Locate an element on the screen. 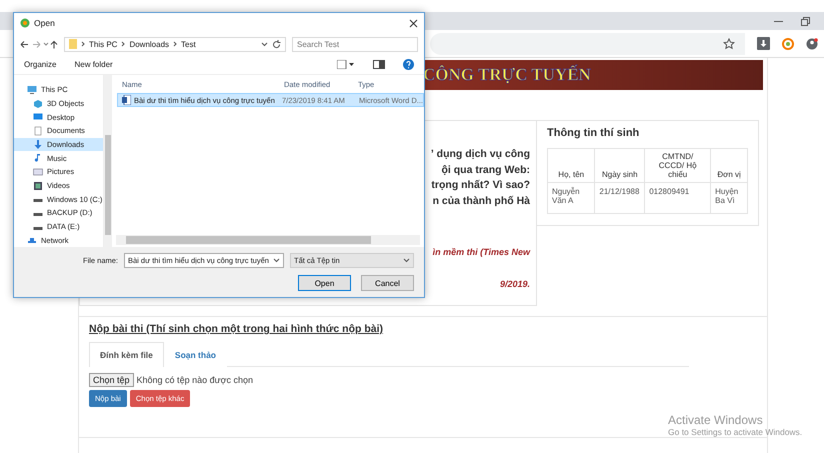 The image size is (824, 453). picture-icon is located at coordinates (38, 171).